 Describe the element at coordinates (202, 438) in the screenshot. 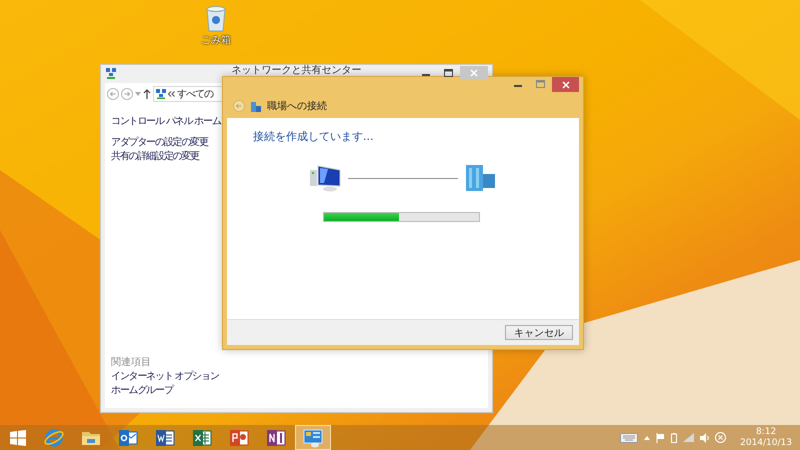

I see `spreadsheet-icon` at that location.